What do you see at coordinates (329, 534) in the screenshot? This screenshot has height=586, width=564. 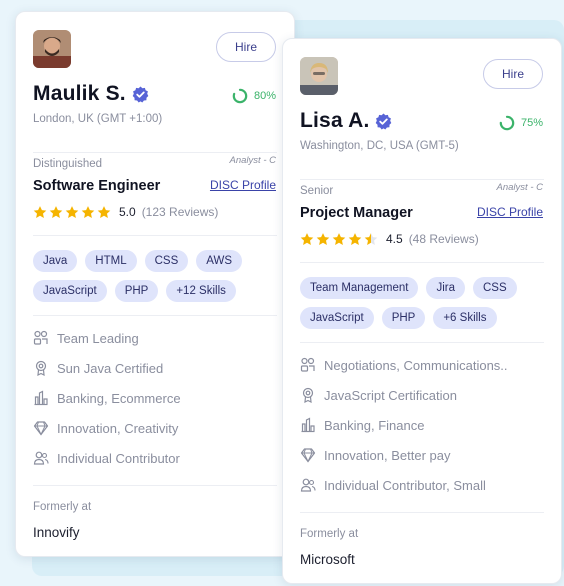 I see `formerly-label: Formerly at` at bounding box center [329, 534].